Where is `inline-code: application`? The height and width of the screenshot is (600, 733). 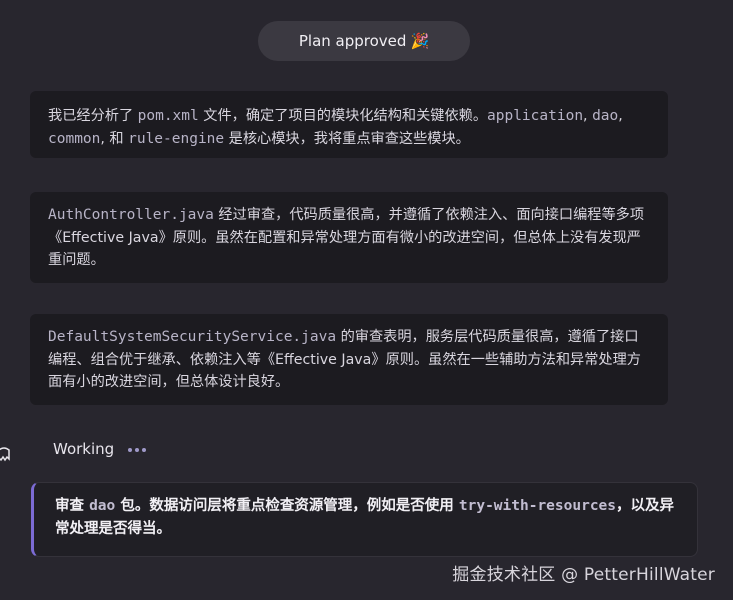 inline-code: application is located at coordinates (535, 116).